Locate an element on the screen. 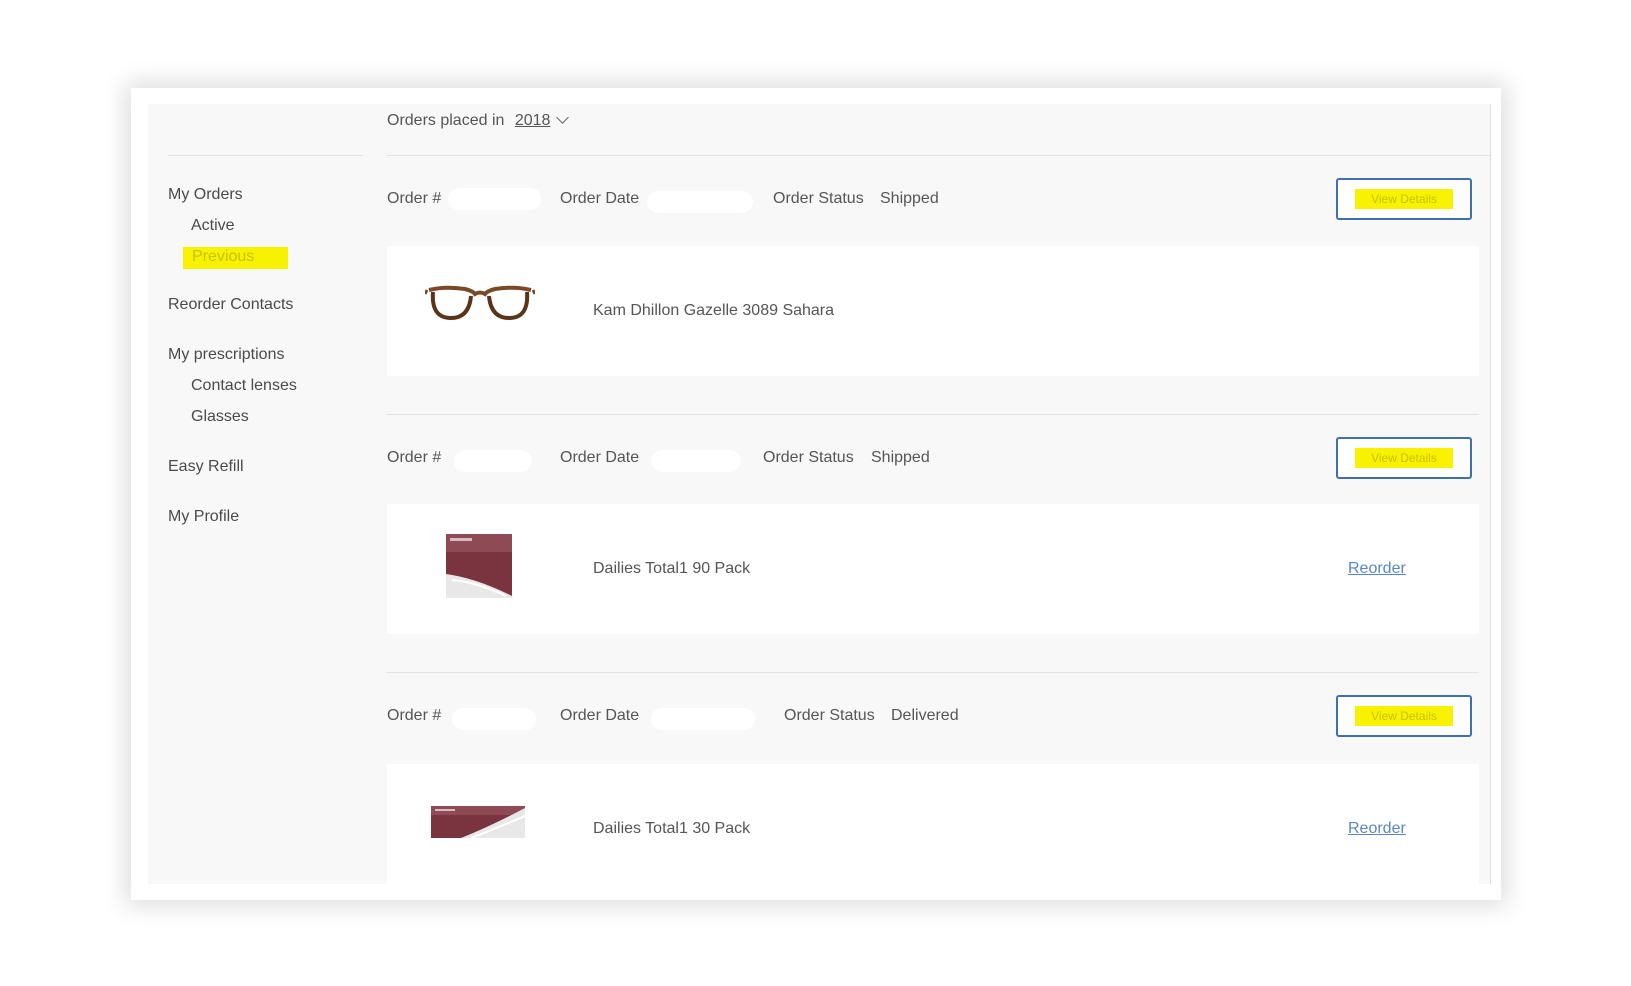 This screenshot has width=1631, height=986. order-item-card: Kam Dhillon Gazelle 3089 Sahara is located at coordinates (933, 311).